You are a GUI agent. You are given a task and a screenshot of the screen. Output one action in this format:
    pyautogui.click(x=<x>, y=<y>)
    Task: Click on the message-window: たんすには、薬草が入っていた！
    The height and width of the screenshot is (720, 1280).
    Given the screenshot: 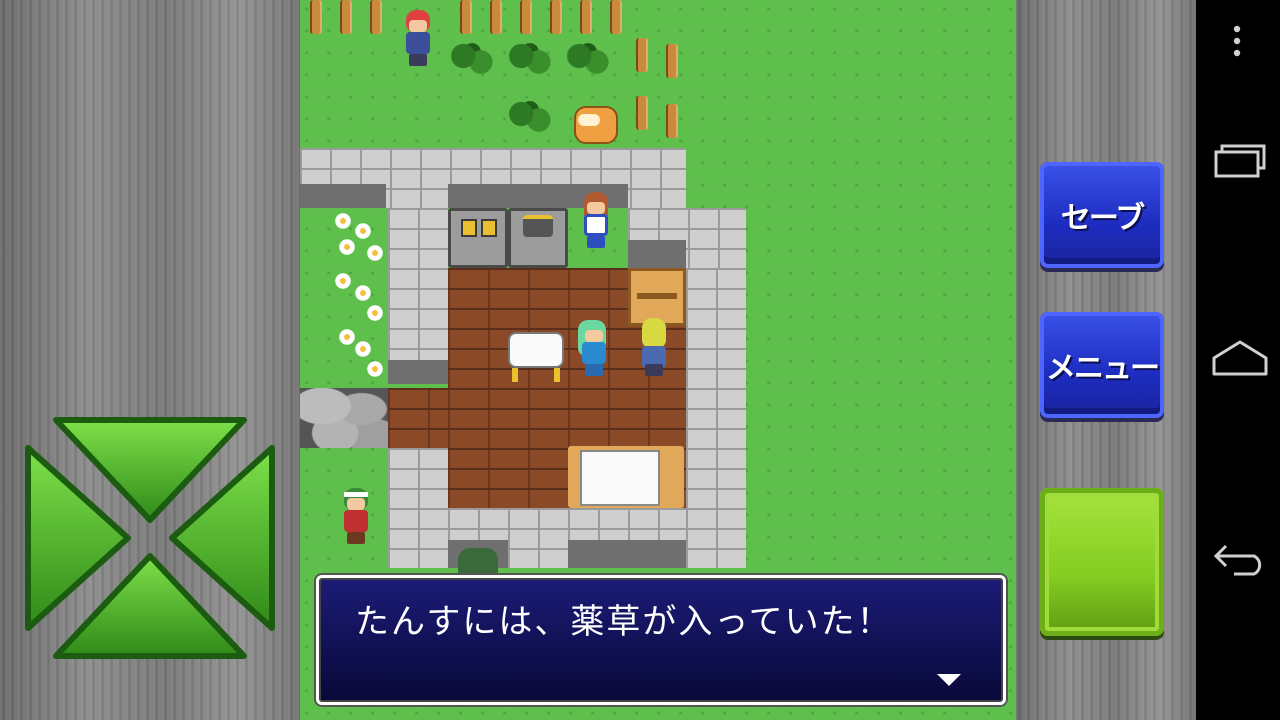 What is the action you would take?
    pyautogui.click(x=661, y=640)
    